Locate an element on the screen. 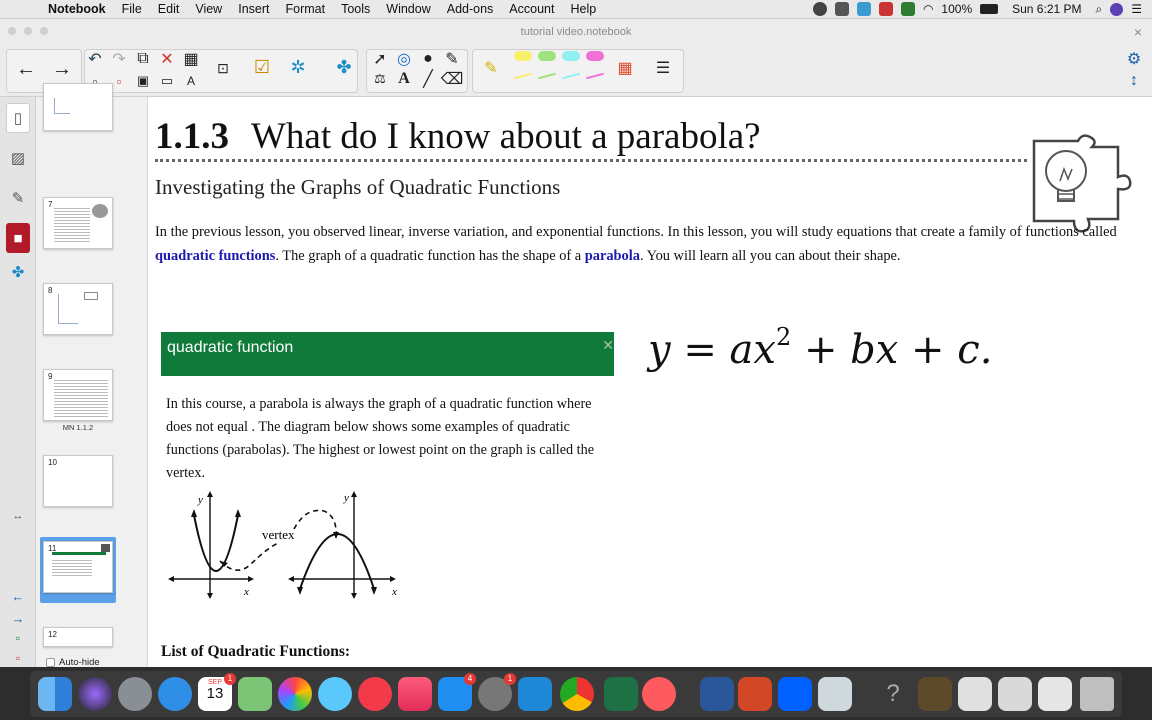  page-sorter-tab-icon: ▯ is located at coordinates (18, 118).